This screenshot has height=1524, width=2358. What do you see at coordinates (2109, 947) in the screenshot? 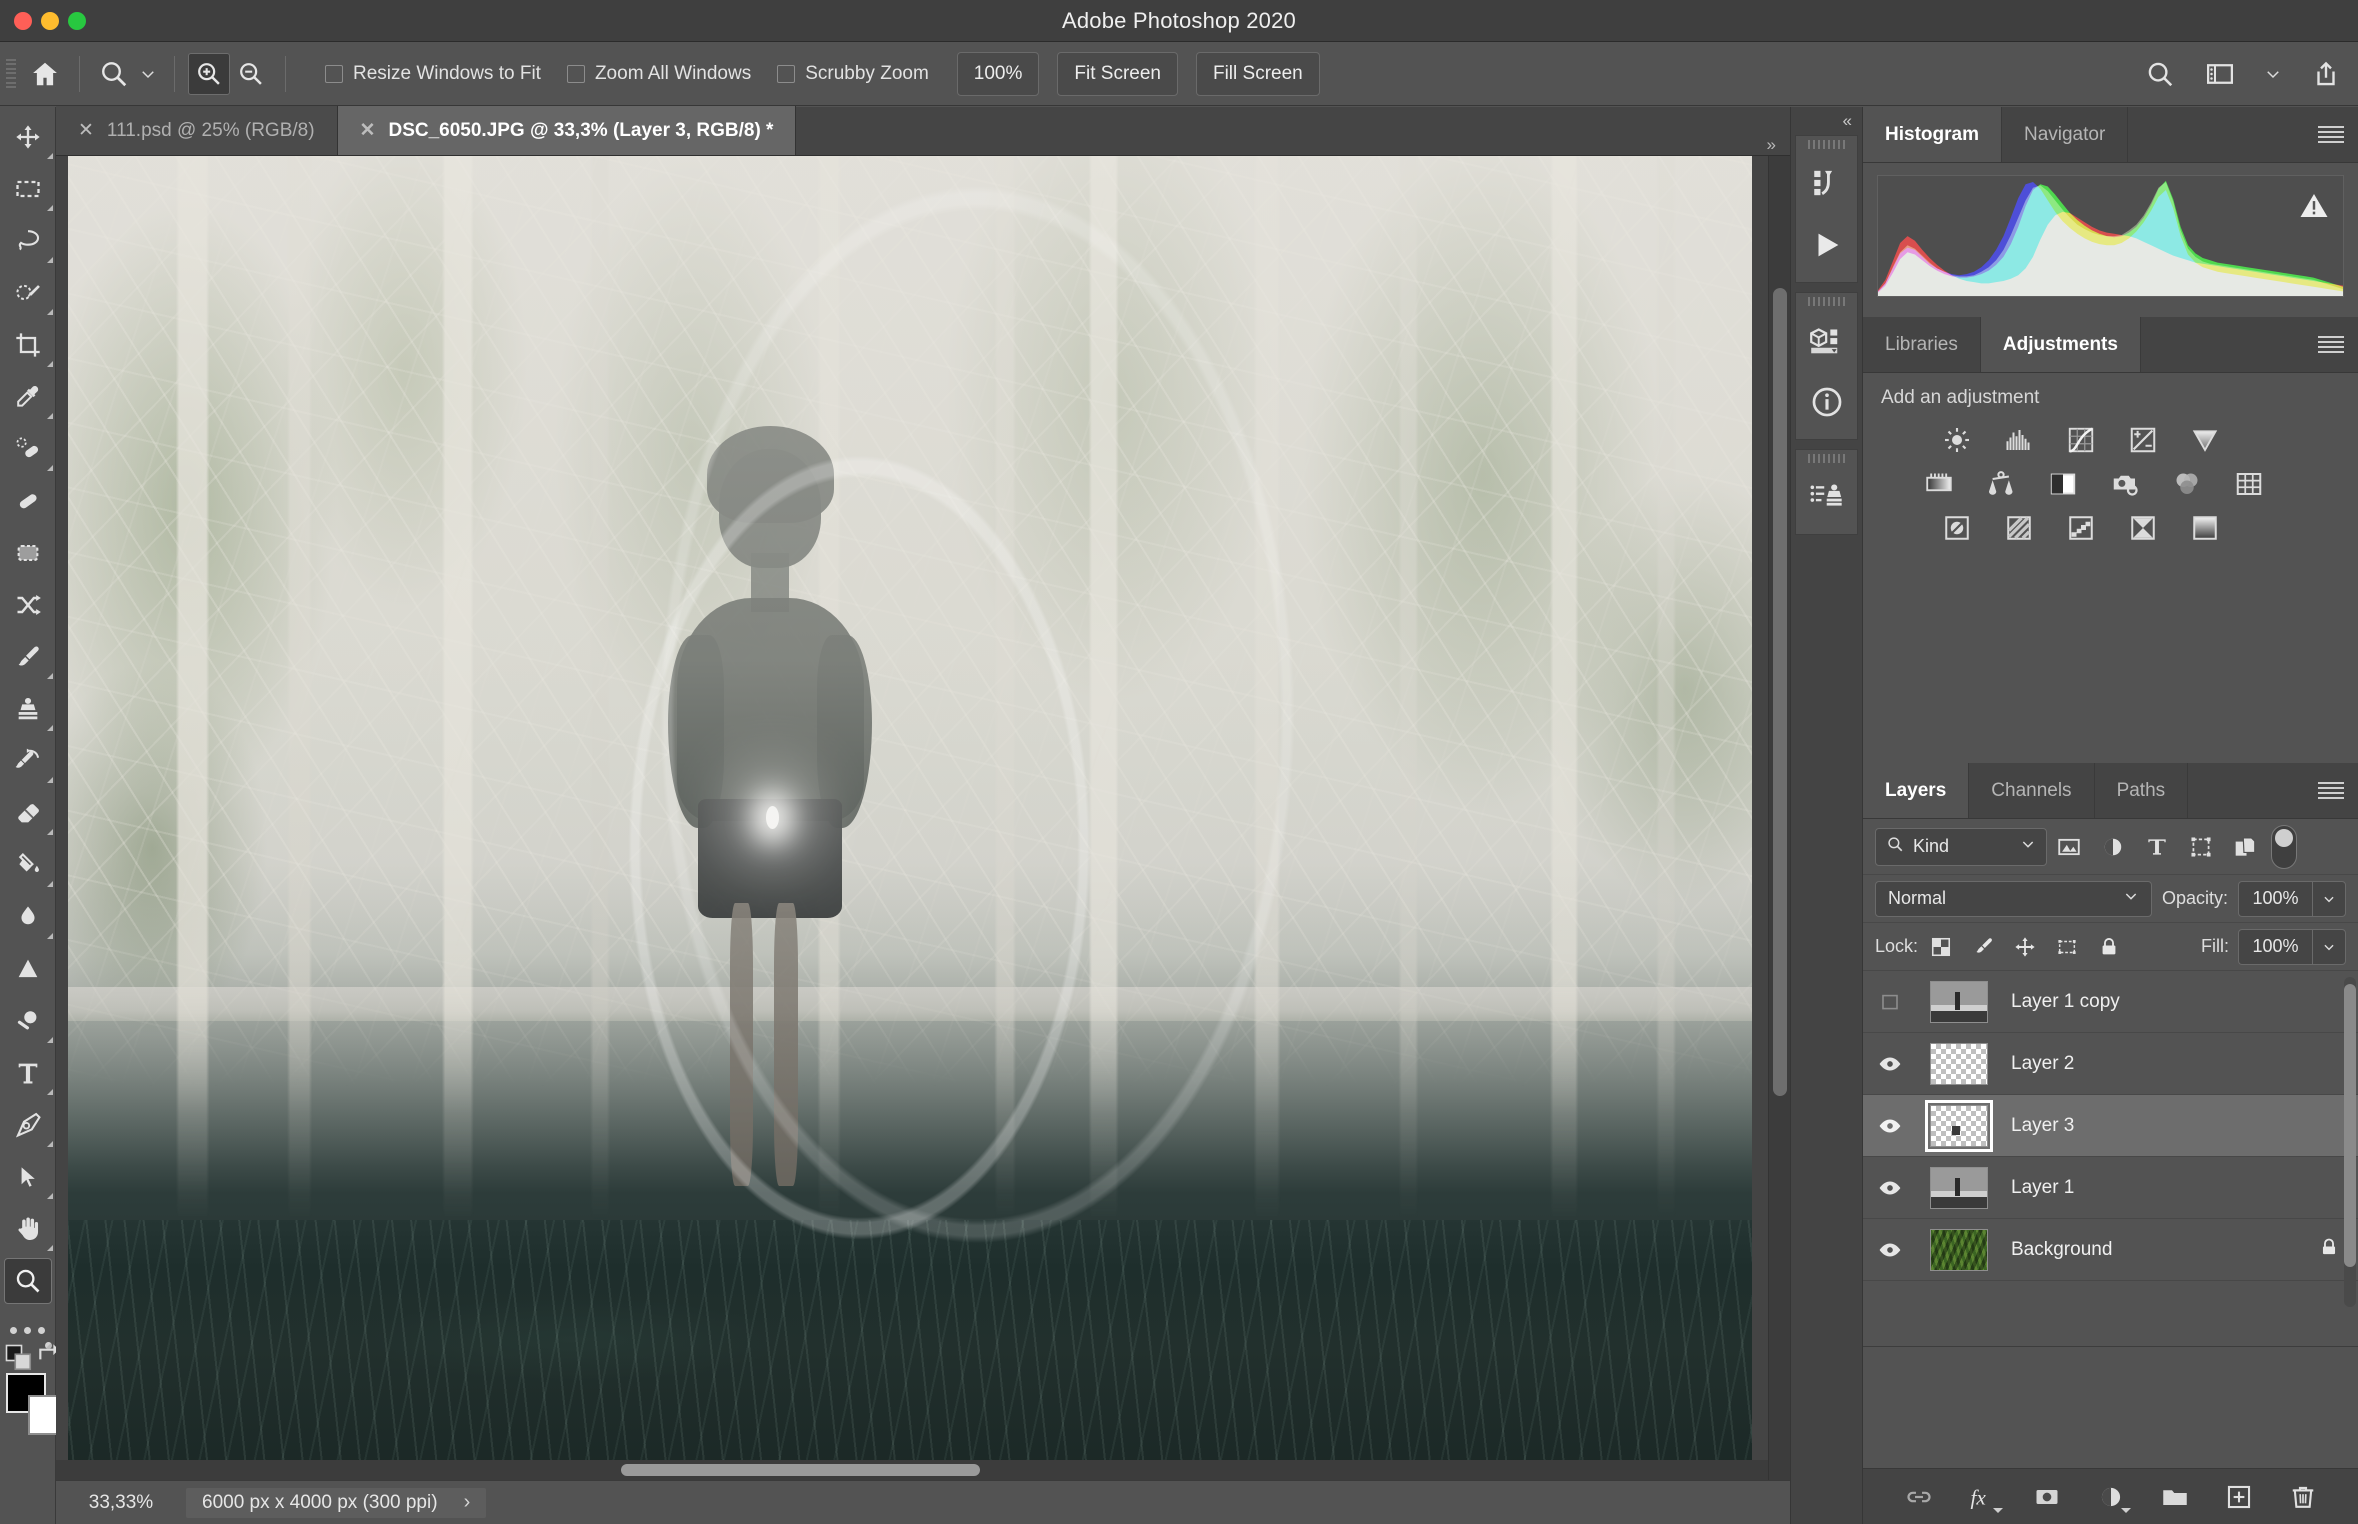
I see `lock-all-icon` at bounding box center [2109, 947].